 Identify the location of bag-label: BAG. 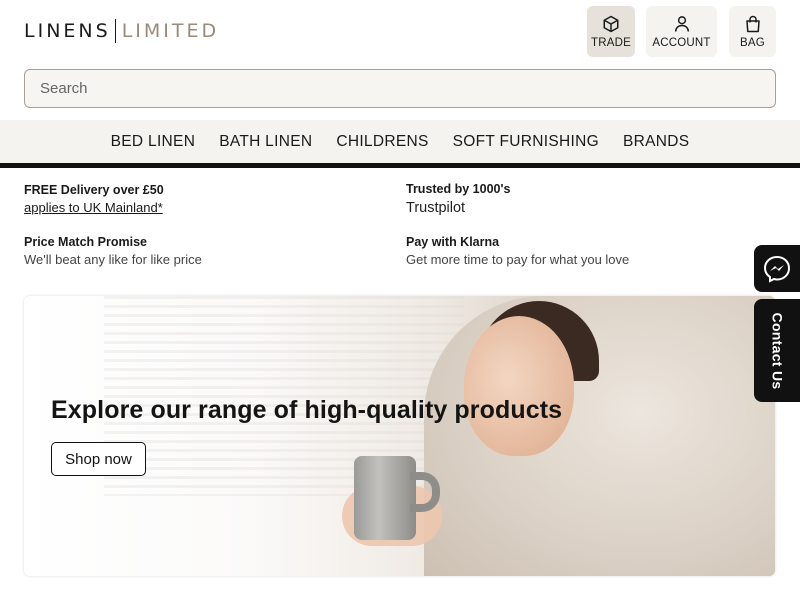
(752, 42).